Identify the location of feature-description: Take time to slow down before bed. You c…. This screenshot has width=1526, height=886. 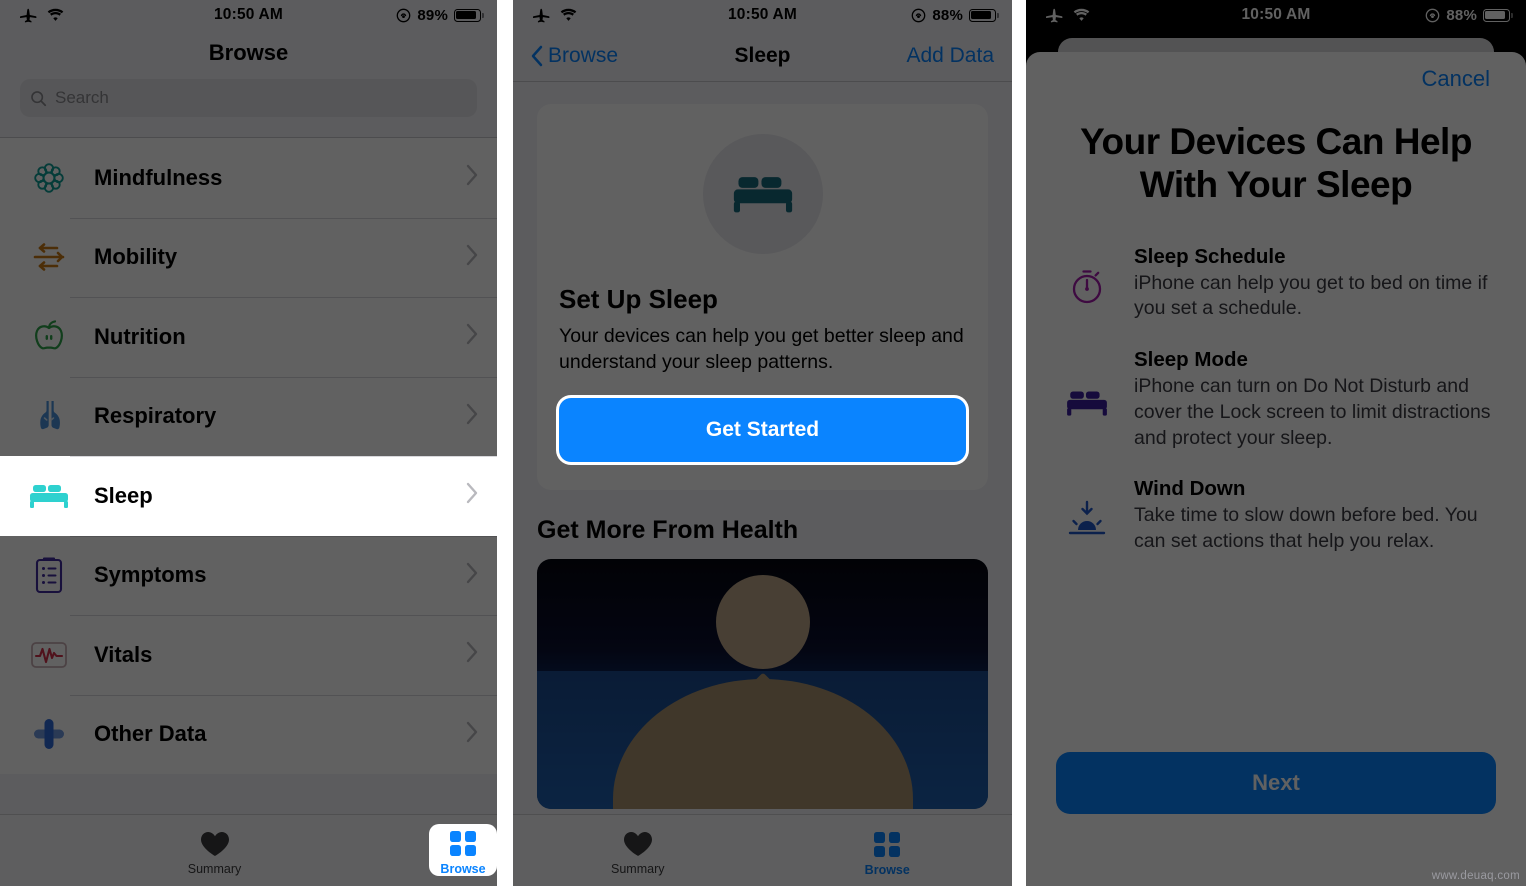
(1306, 528).